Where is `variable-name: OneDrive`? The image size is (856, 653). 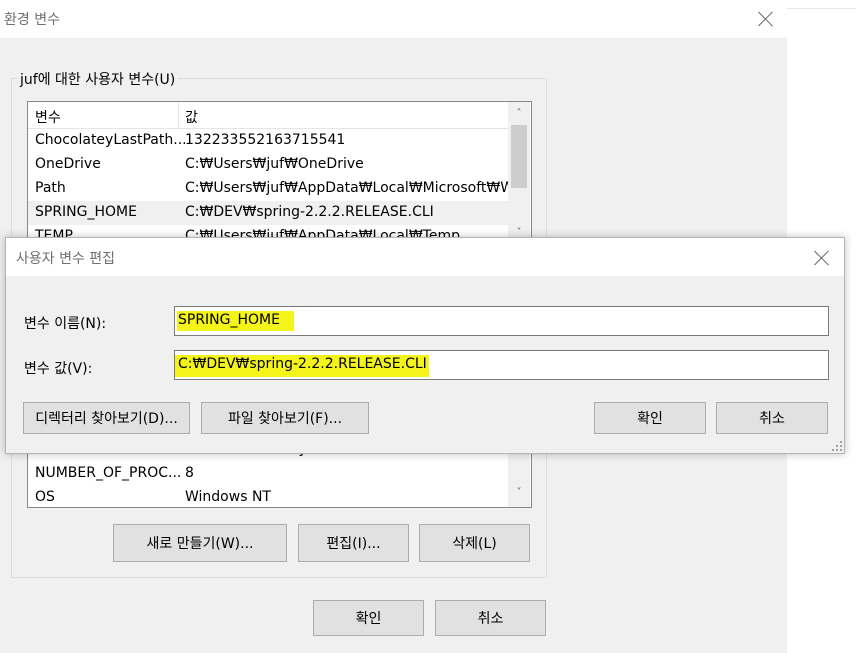
variable-name: OneDrive is located at coordinates (68, 164).